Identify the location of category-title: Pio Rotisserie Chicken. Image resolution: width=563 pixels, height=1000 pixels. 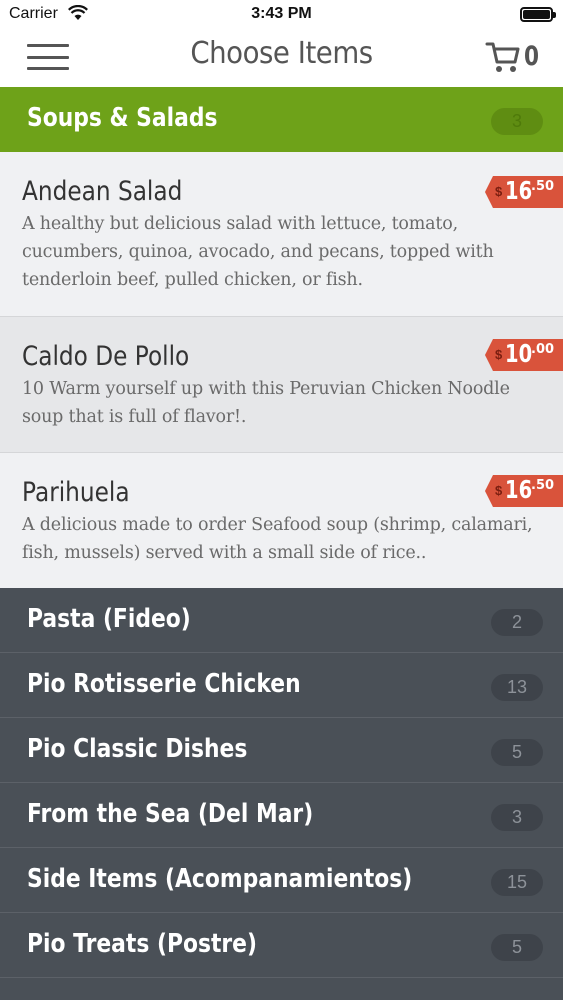
(164, 684).